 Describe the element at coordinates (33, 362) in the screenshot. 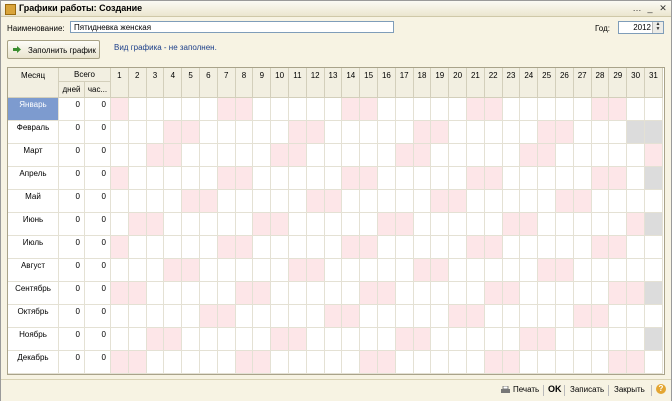

I see `month-cell: Декабрь` at that location.